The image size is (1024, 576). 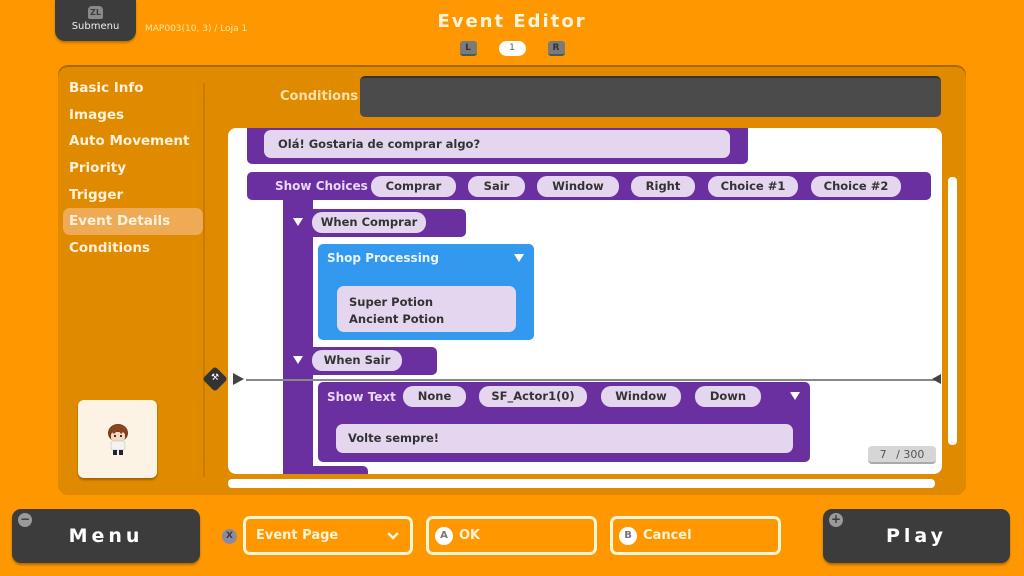 I want to click on choice-param-window: Window, so click(x=578, y=186).